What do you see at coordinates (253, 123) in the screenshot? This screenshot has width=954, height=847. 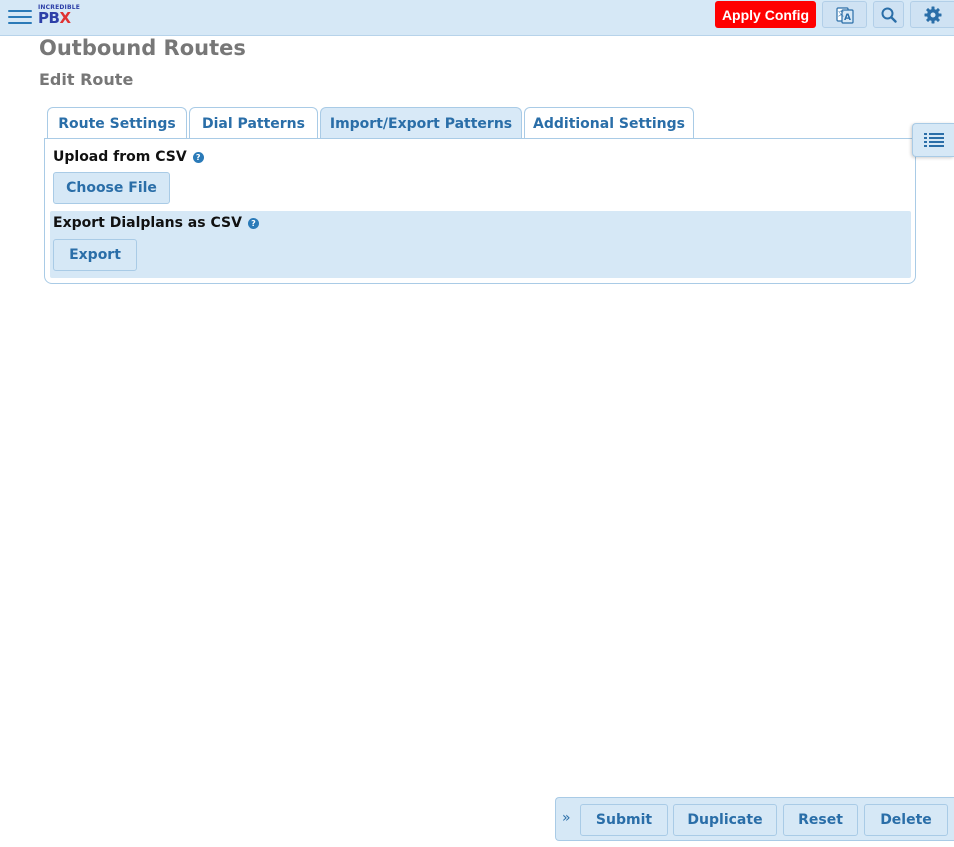 I see `tab-dial-patterns: Dial Patterns` at bounding box center [253, 123].